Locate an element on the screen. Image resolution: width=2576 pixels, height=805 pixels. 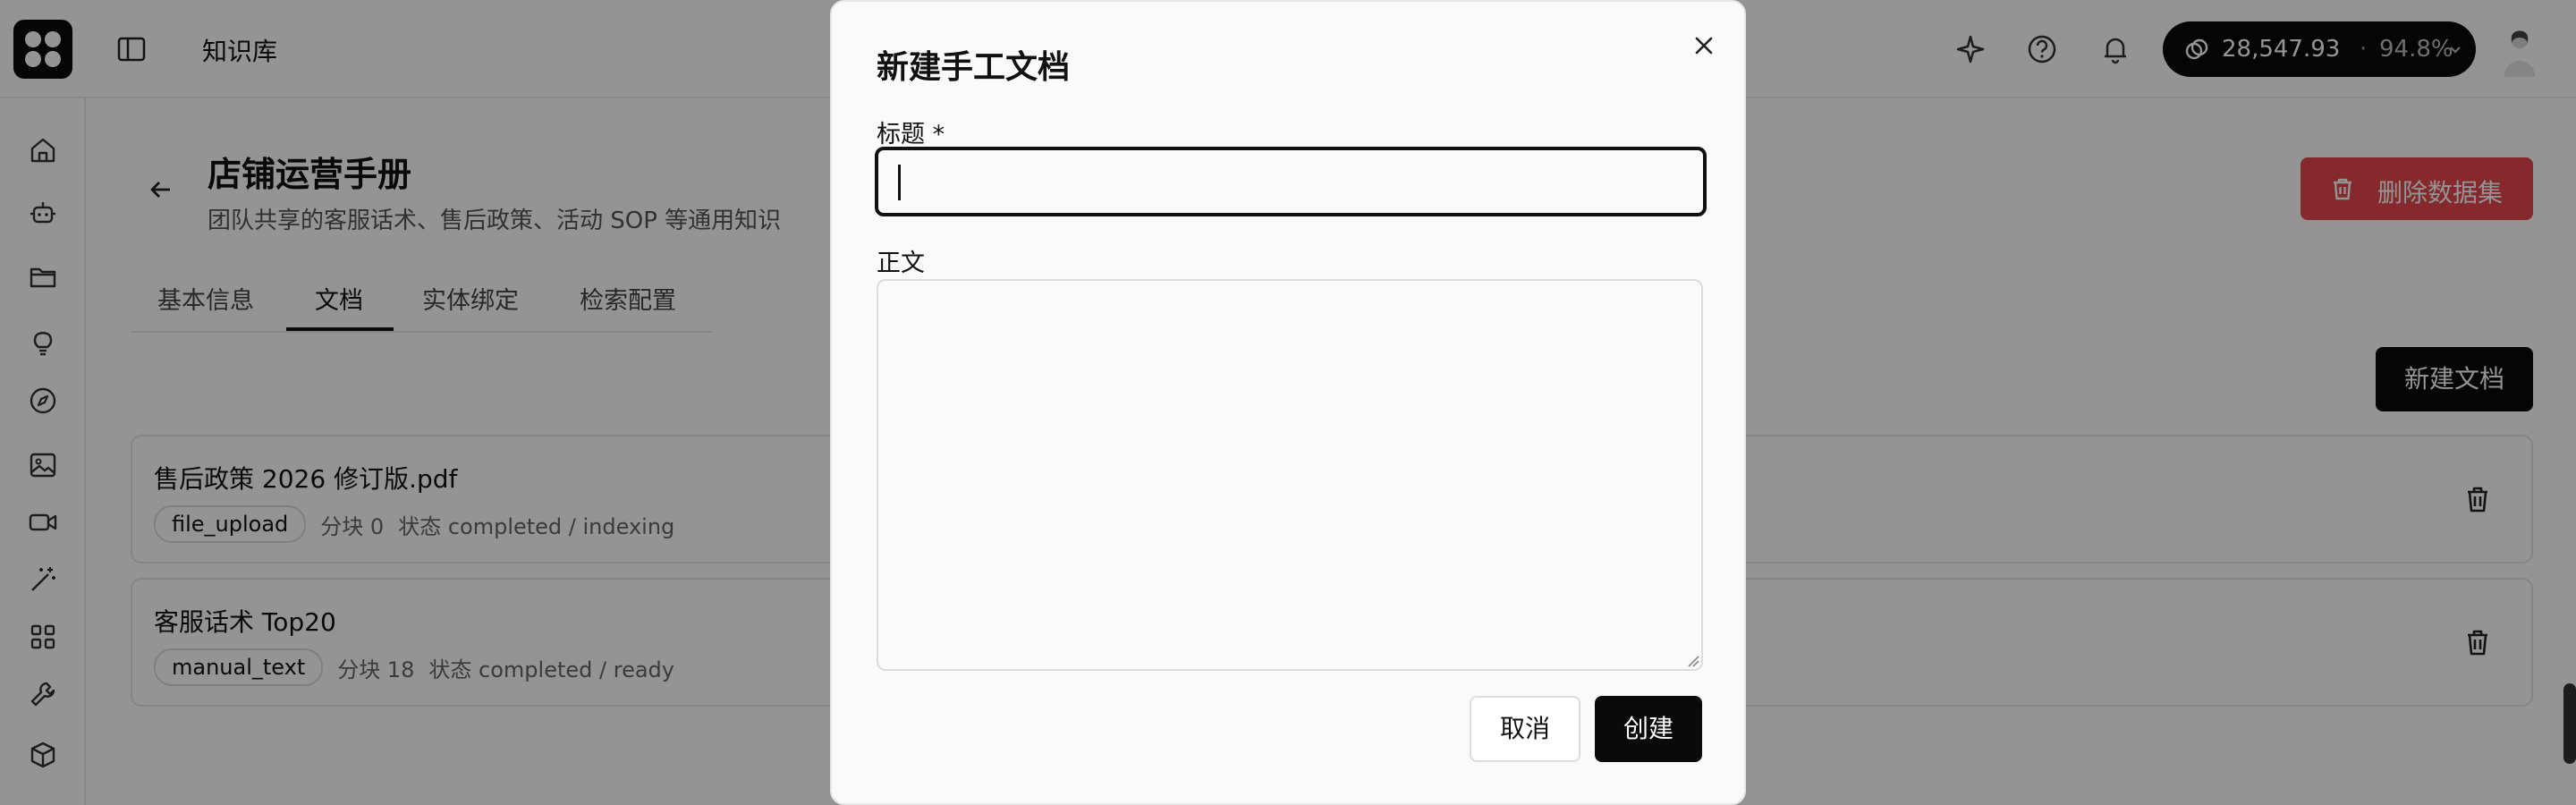
text-caret is located at coordinates (899, 182).